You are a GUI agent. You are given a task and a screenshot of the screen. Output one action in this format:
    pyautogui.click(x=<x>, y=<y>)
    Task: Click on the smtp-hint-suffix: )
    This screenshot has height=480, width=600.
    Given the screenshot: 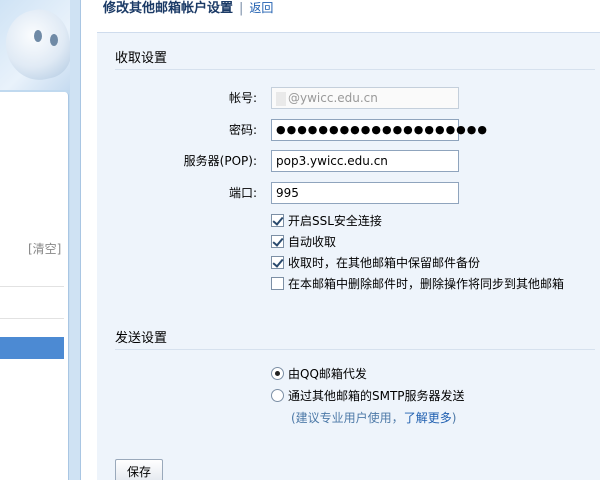 What is the action you would take?
    pyautogui.click(x=454, y=418)
    